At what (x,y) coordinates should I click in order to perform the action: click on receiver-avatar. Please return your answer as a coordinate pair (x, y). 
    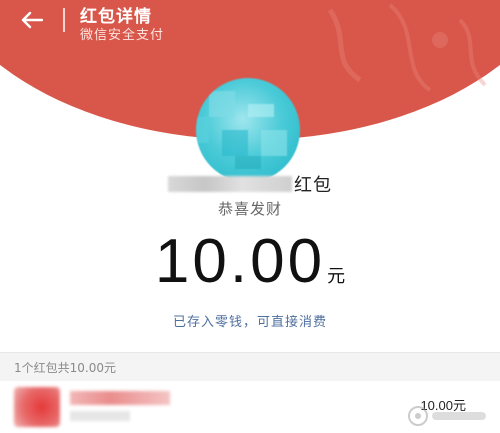
    Looking at the image, I should click on (37, 407).